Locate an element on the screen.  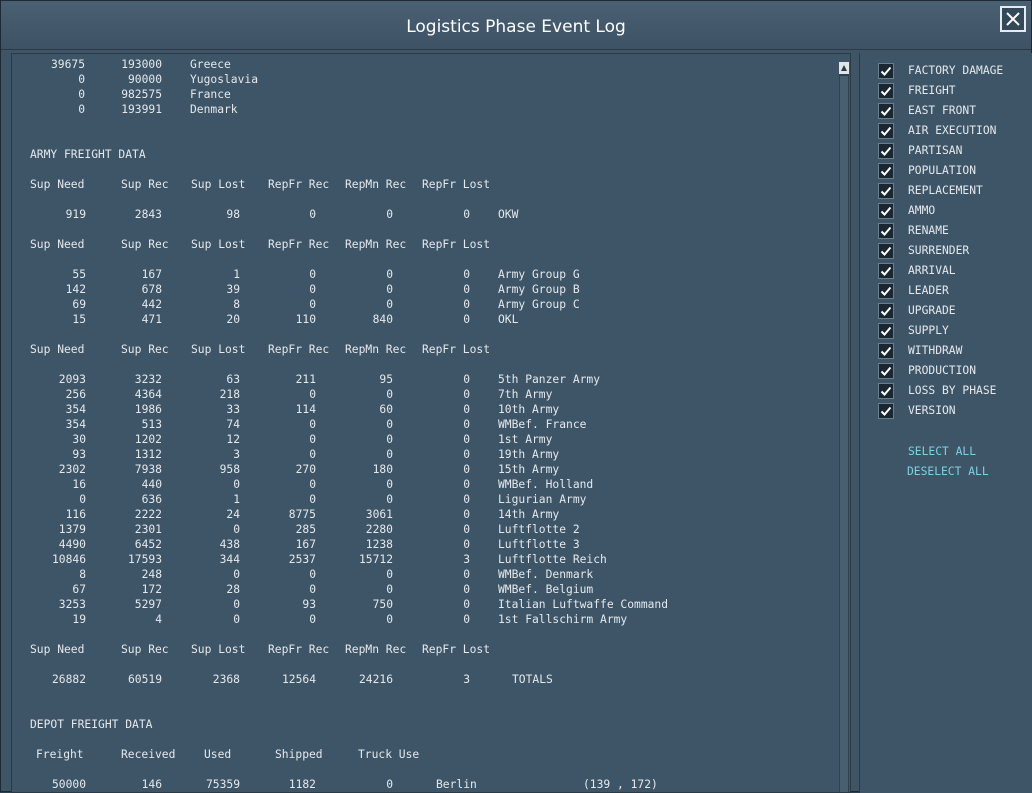
freight-value: 4490 is located at coordinates (72, 544).